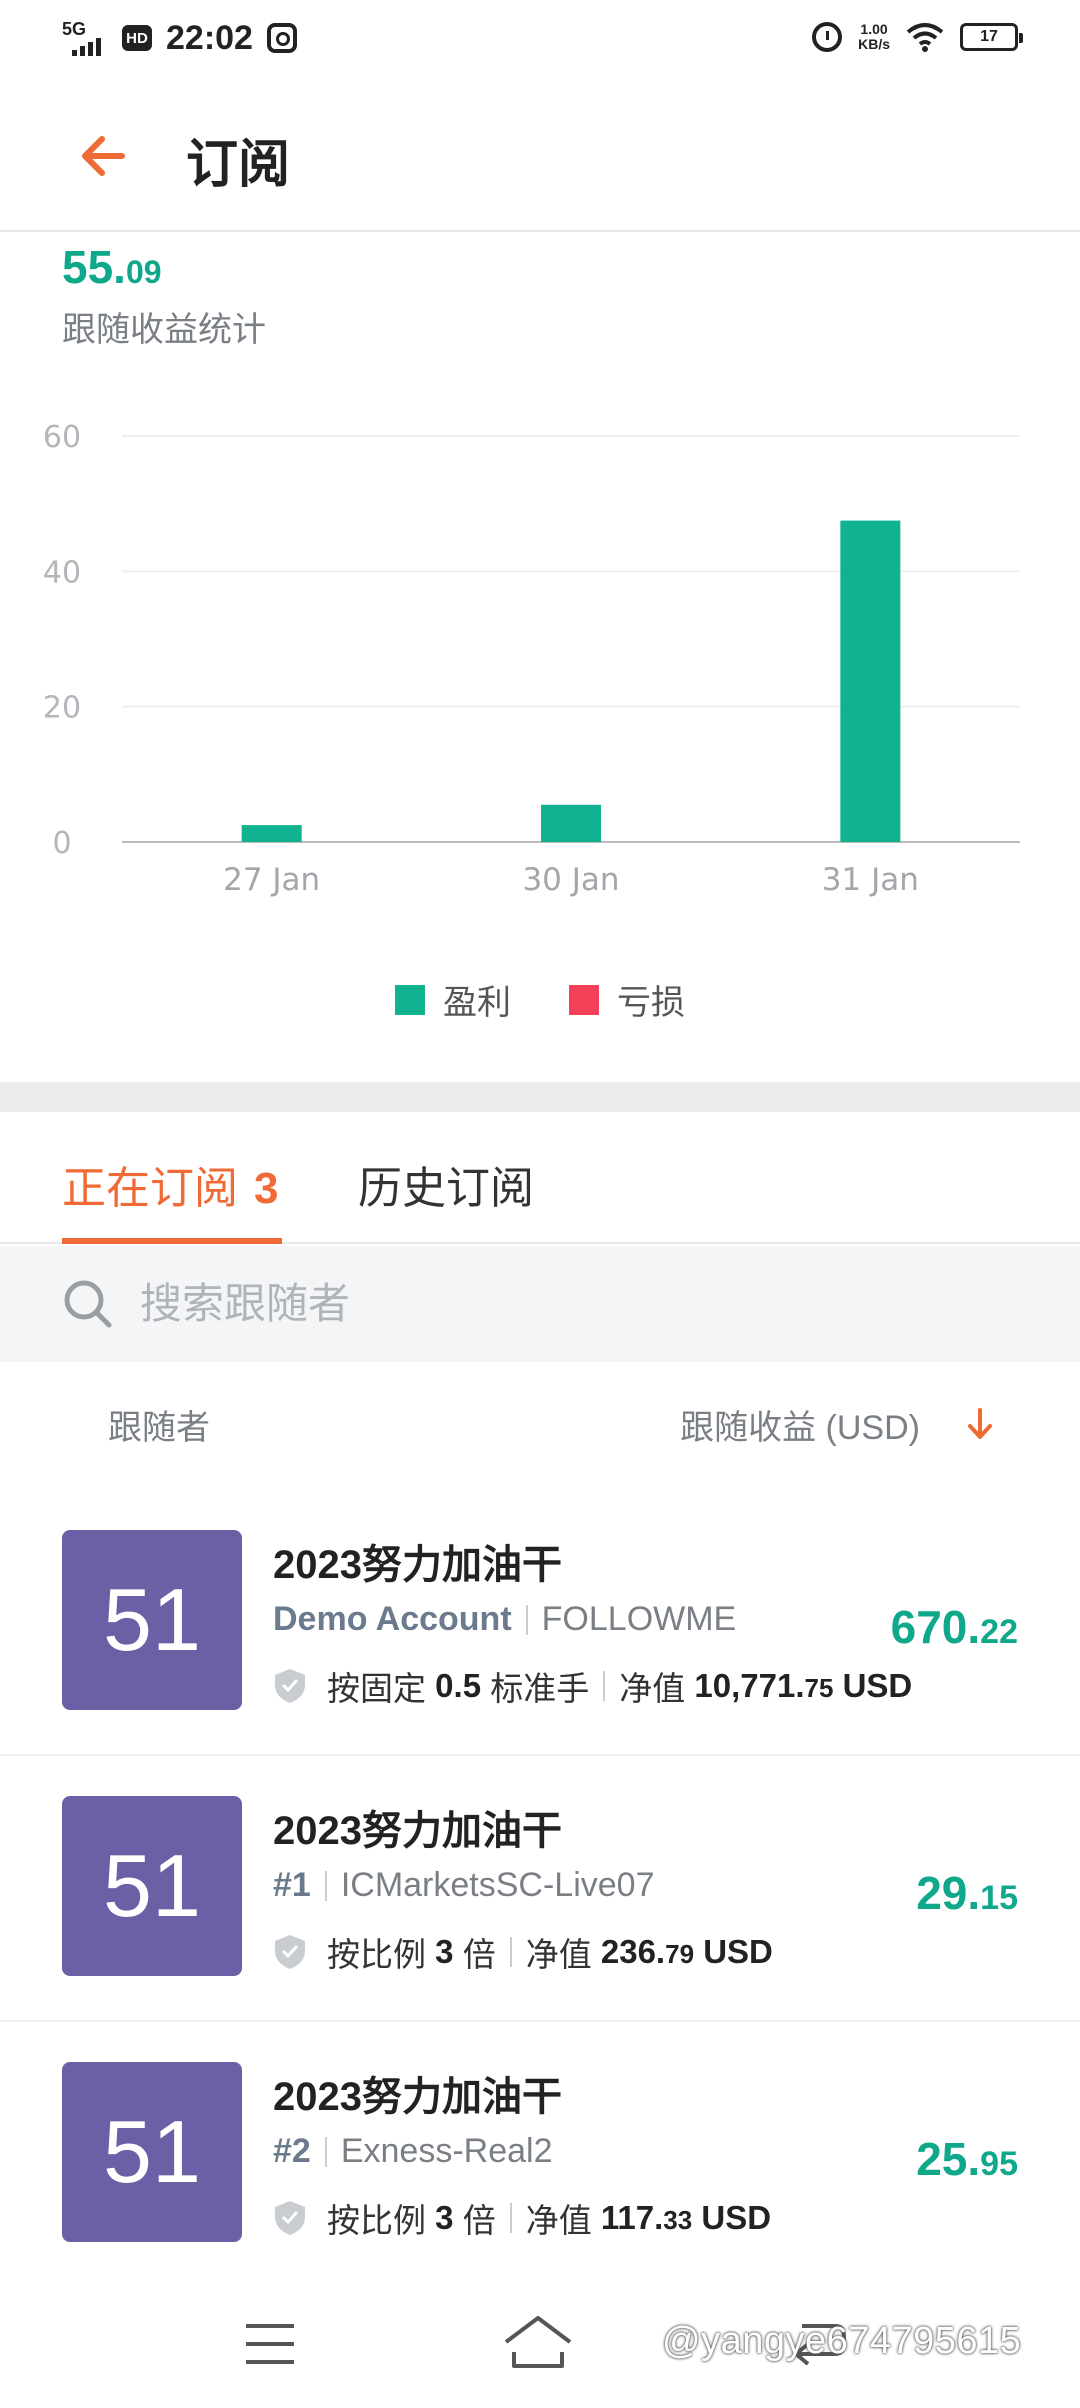 This screenshot has height=2408, width=1080. What do you see at coordinates (522, 2218) in the screenshot?
I see `copy-mode: 按比例 3 倍 净值 117.33 USD` at bounding box center [522, 2218].